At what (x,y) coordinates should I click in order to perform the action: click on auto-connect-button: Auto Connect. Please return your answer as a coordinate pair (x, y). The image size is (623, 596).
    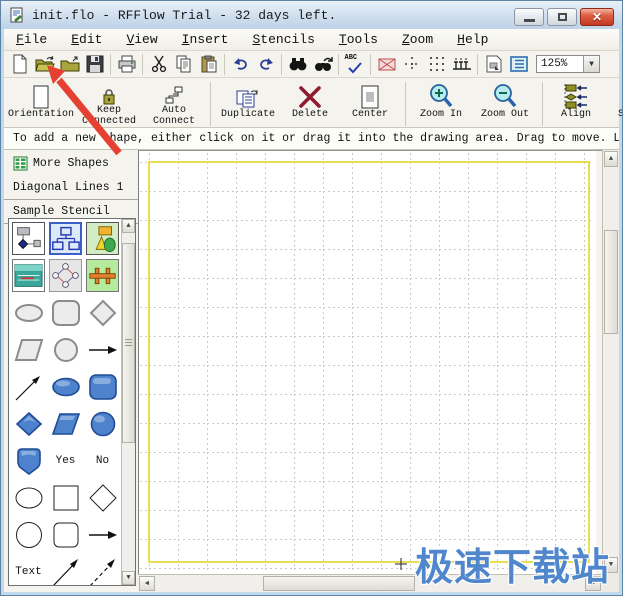
    Looking at the image, I should click on (174, 104).